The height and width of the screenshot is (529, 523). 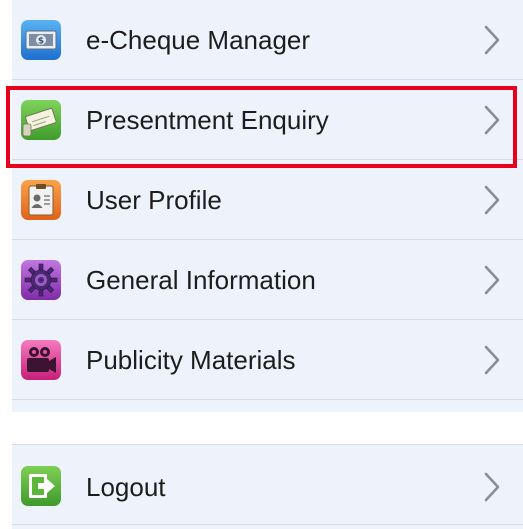 I want to click on menu-item-presentment-enquiry: Presentment Enquiry, so click(x=267, y=120).